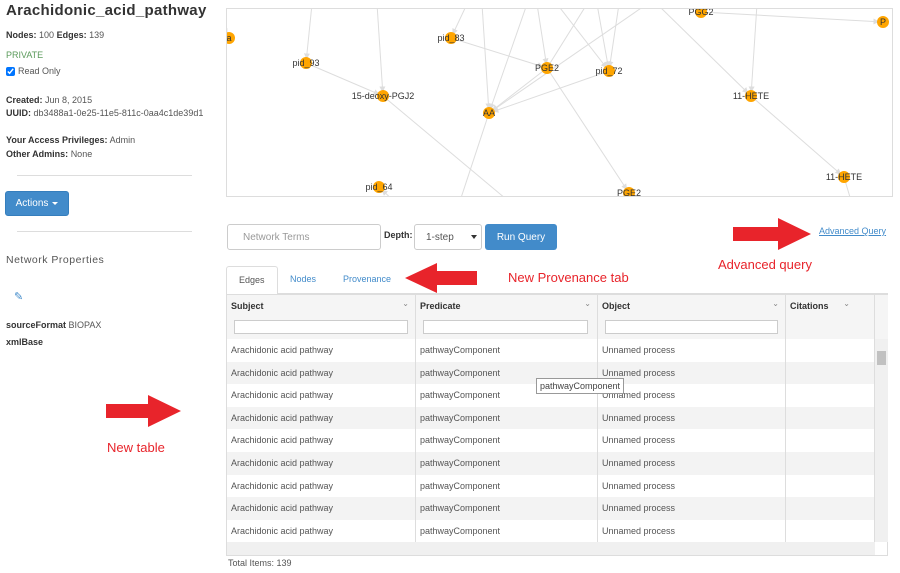  Describe the element at coordinates (252, 280) in the screenshot. I see `tab-edges: Edges` at that location.